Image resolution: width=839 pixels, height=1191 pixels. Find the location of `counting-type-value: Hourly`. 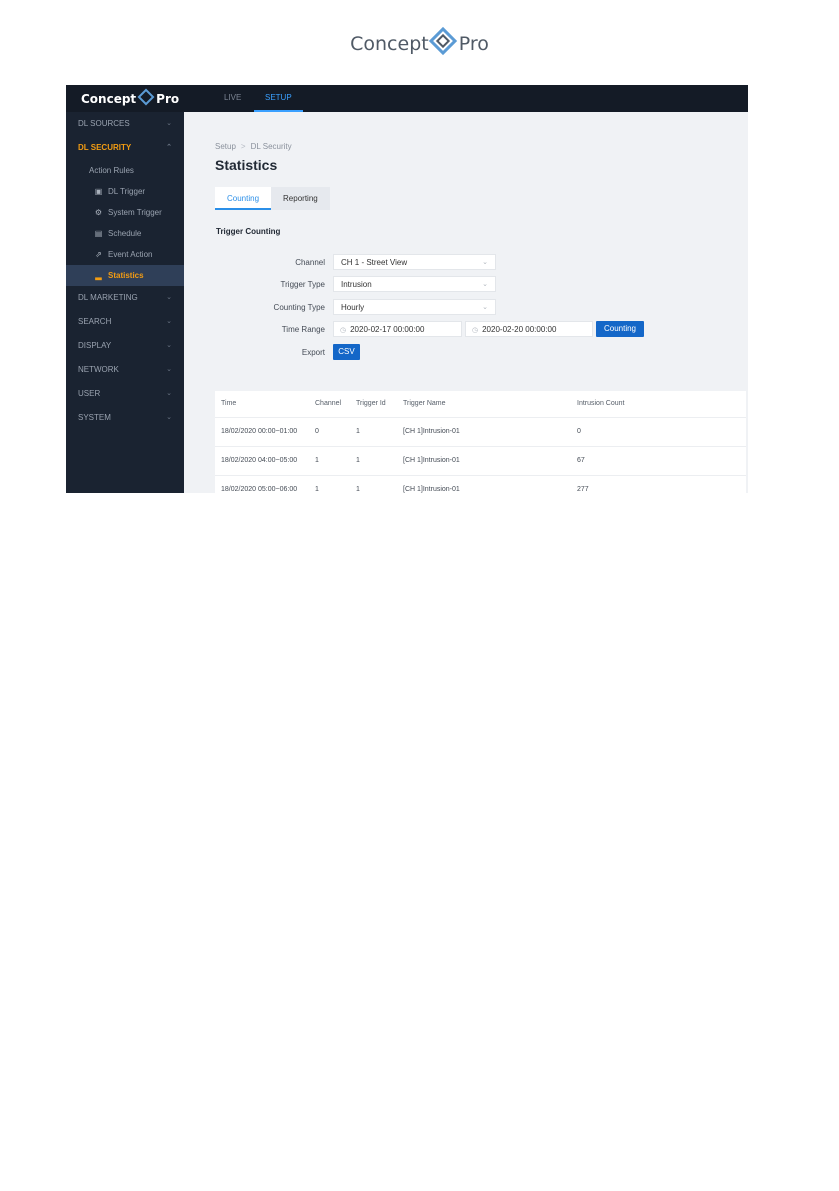

counting-type-value: Hourly is located at coordinates (353, 307).